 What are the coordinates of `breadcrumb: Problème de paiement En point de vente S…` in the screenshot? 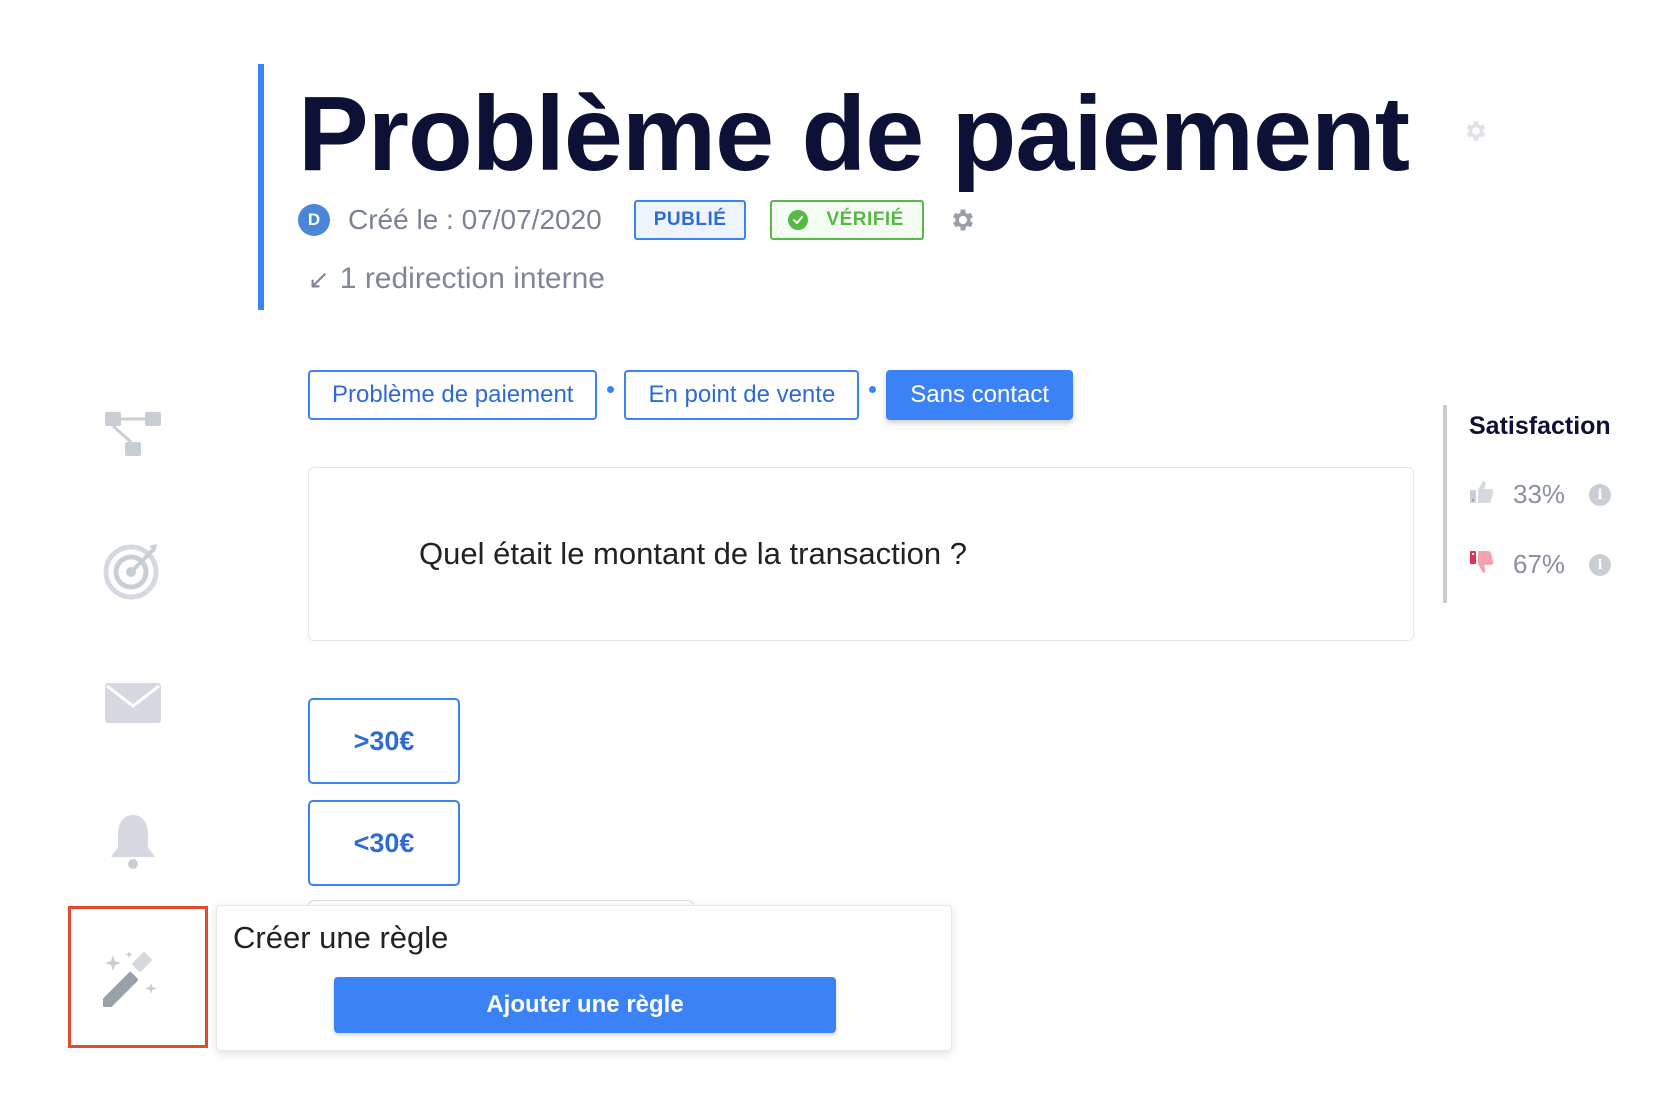 It's located at (691, 395).